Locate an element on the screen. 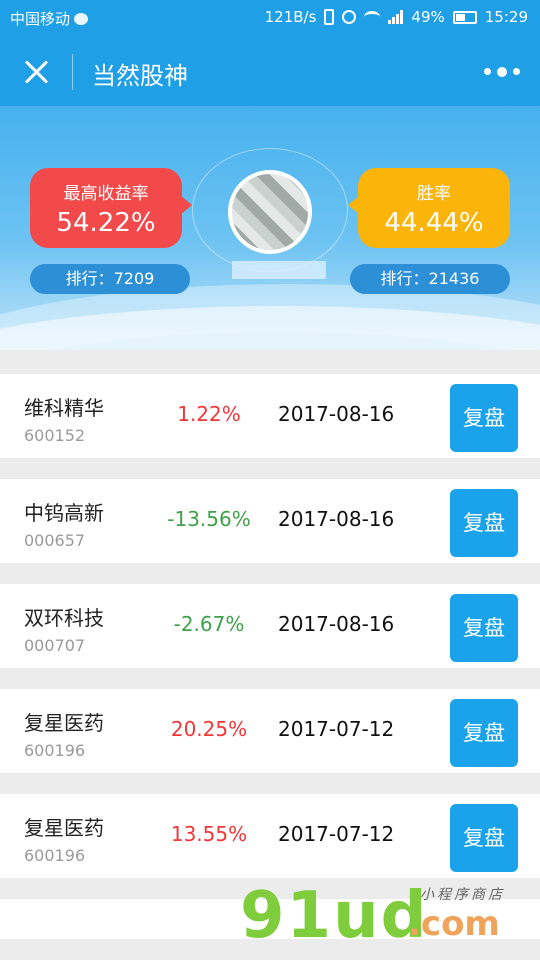  win-rate-value: 44.44% is located at coordinates (434, 223).